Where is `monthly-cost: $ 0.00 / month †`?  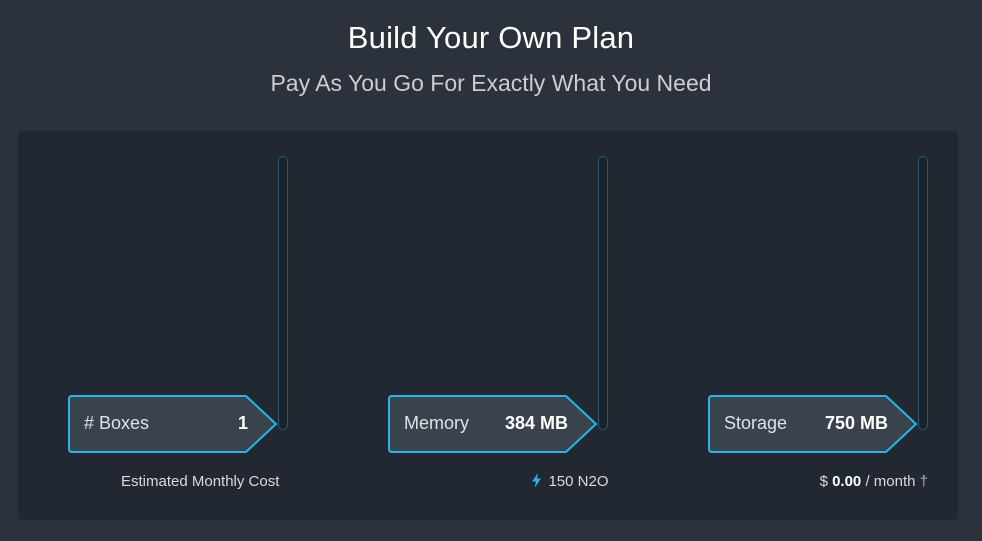 monthly-cost: $ 0.00 / month † is located at coordinates (874, 481).